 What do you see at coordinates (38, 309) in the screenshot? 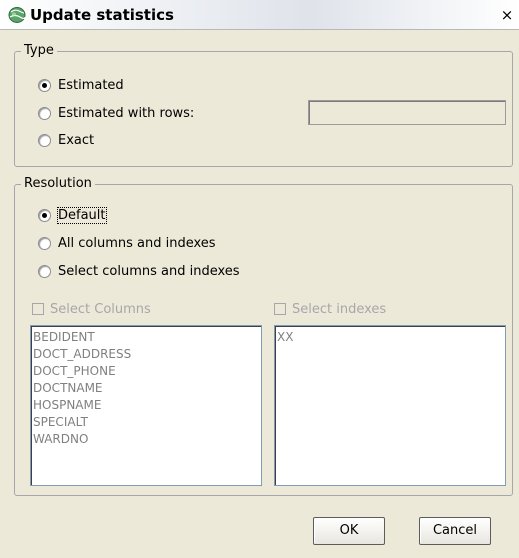
I see `select-columns-checkbox-box` at bounding box center [38, 309].